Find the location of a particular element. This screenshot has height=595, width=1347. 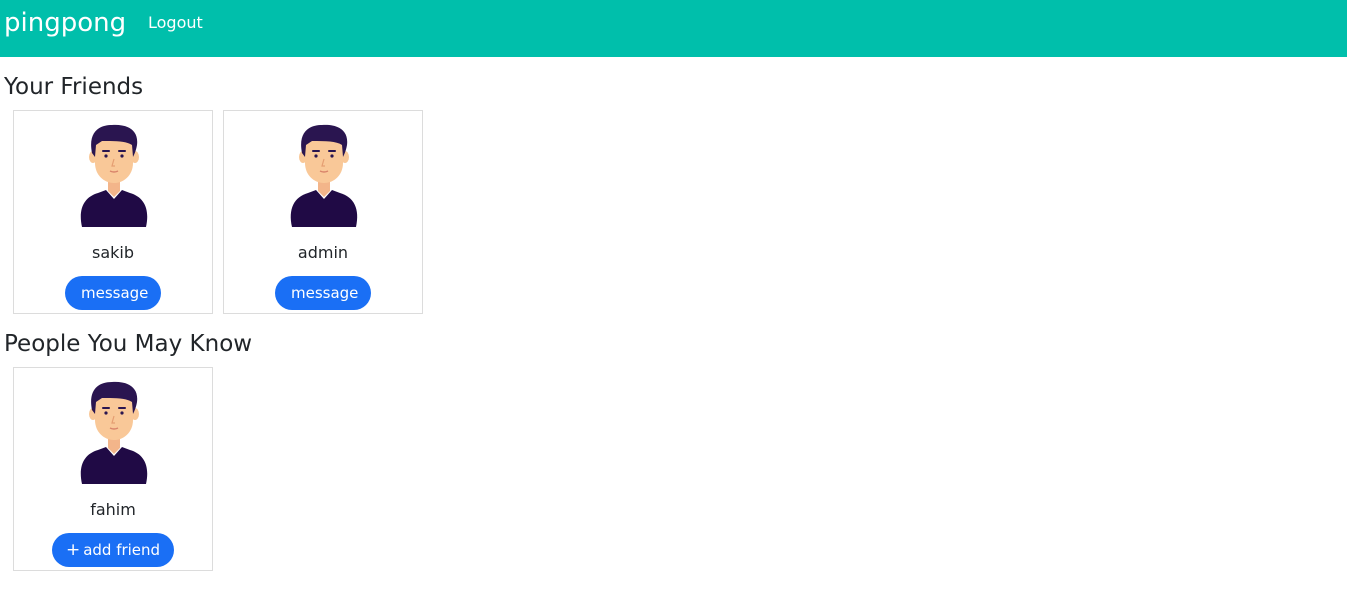

suggestion-card: fahim + add friend is located at coordinates (113, 469).